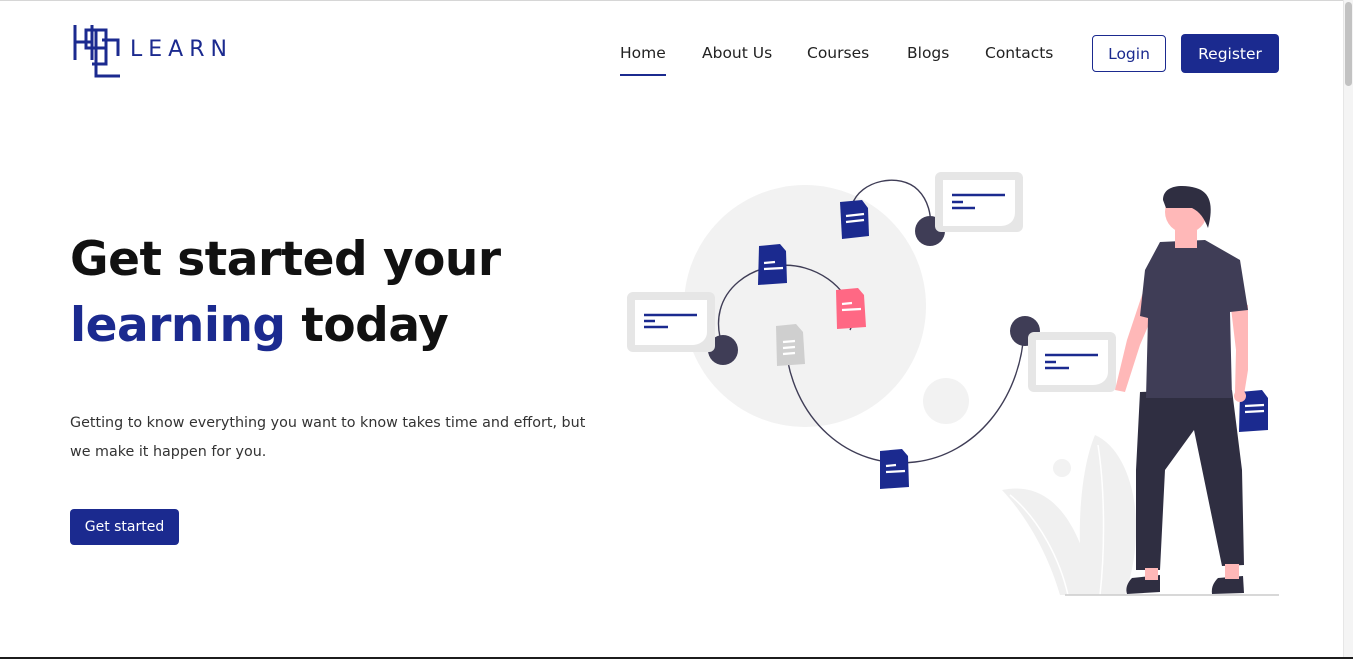  Describe the element at coordinates (1069, 515) in the screenshot. I see `plant-icon` at that location.